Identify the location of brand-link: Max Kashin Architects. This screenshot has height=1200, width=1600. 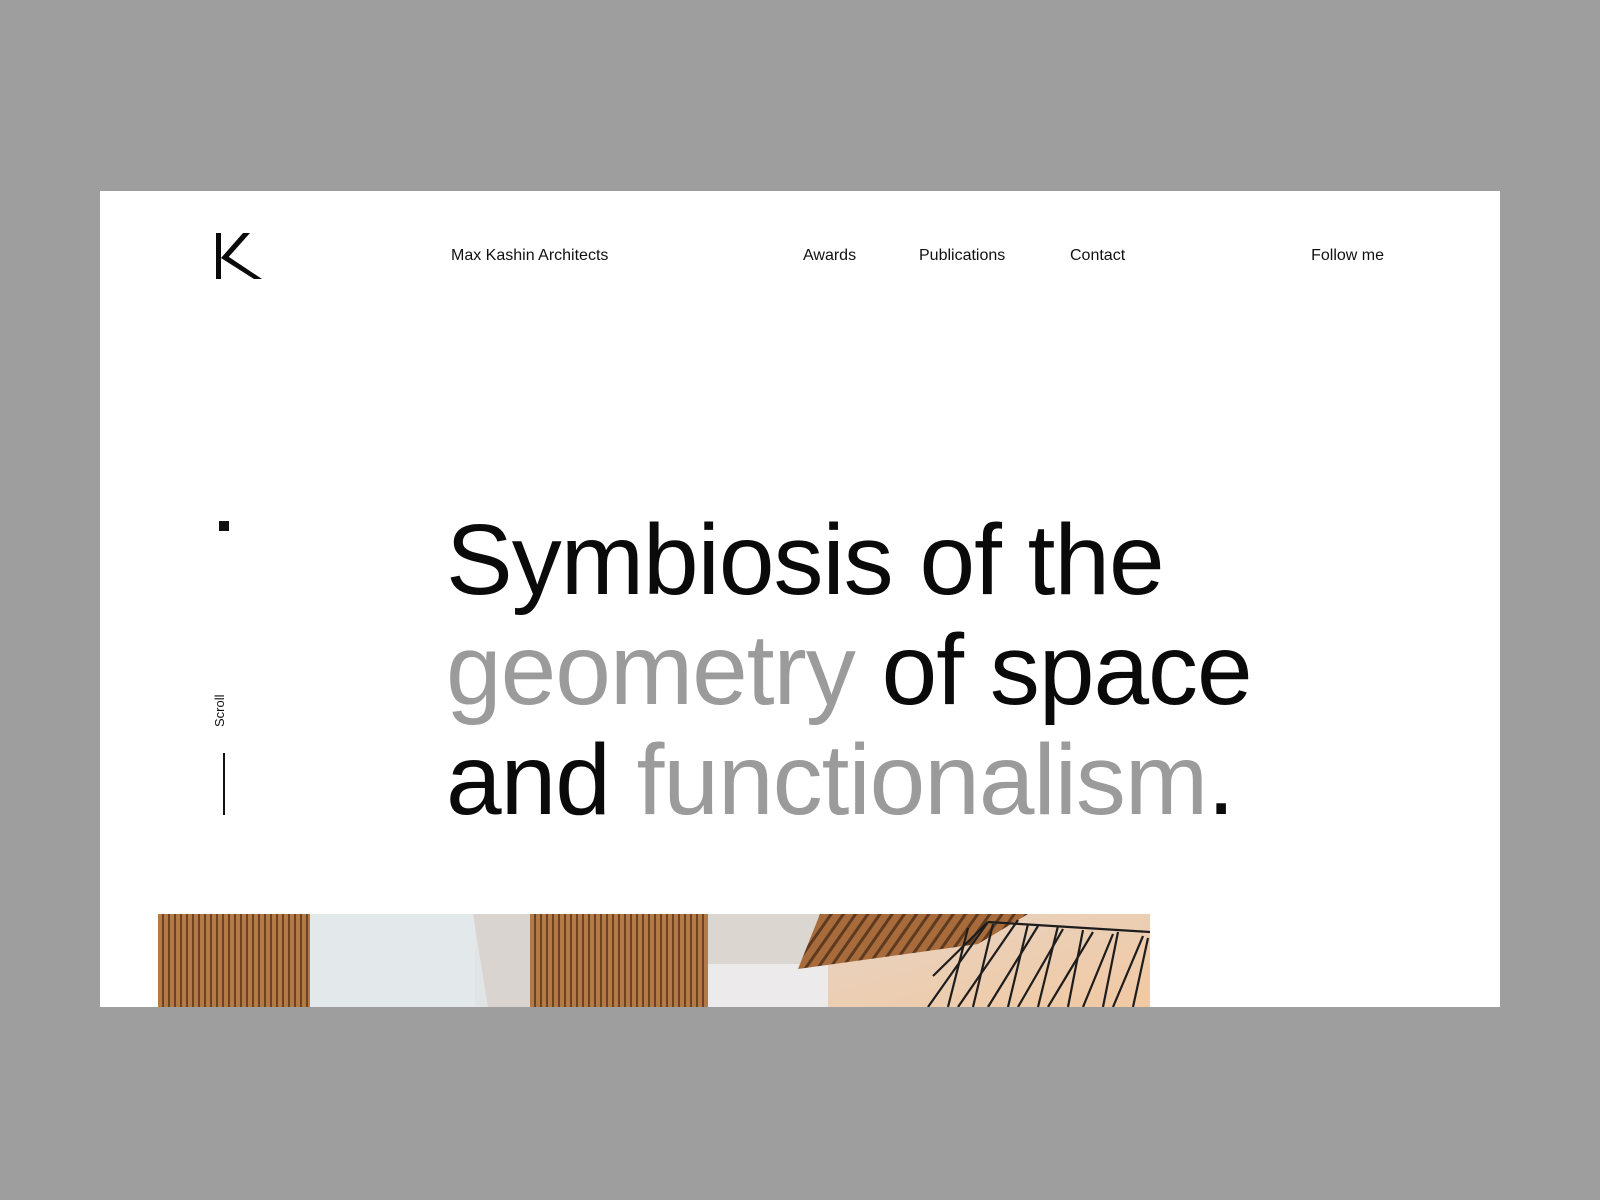
(529, 256).